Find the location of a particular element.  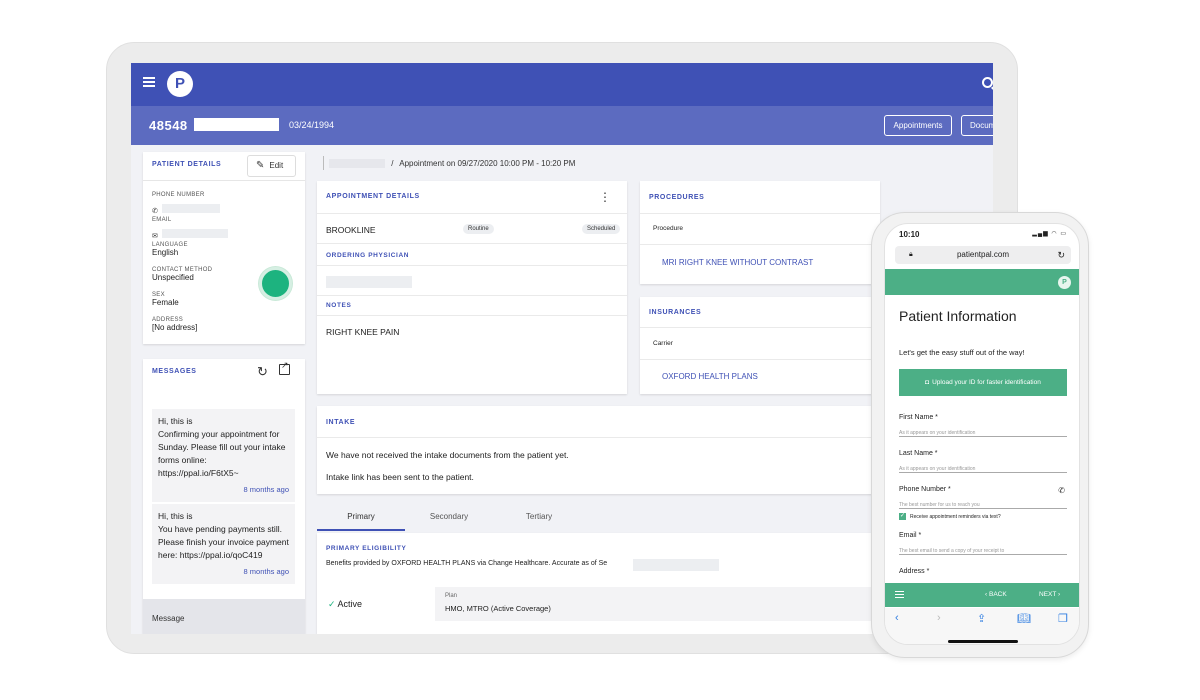

carrier-link: OXFORD HEALTH PLANS is located at coordinates (710, 376).